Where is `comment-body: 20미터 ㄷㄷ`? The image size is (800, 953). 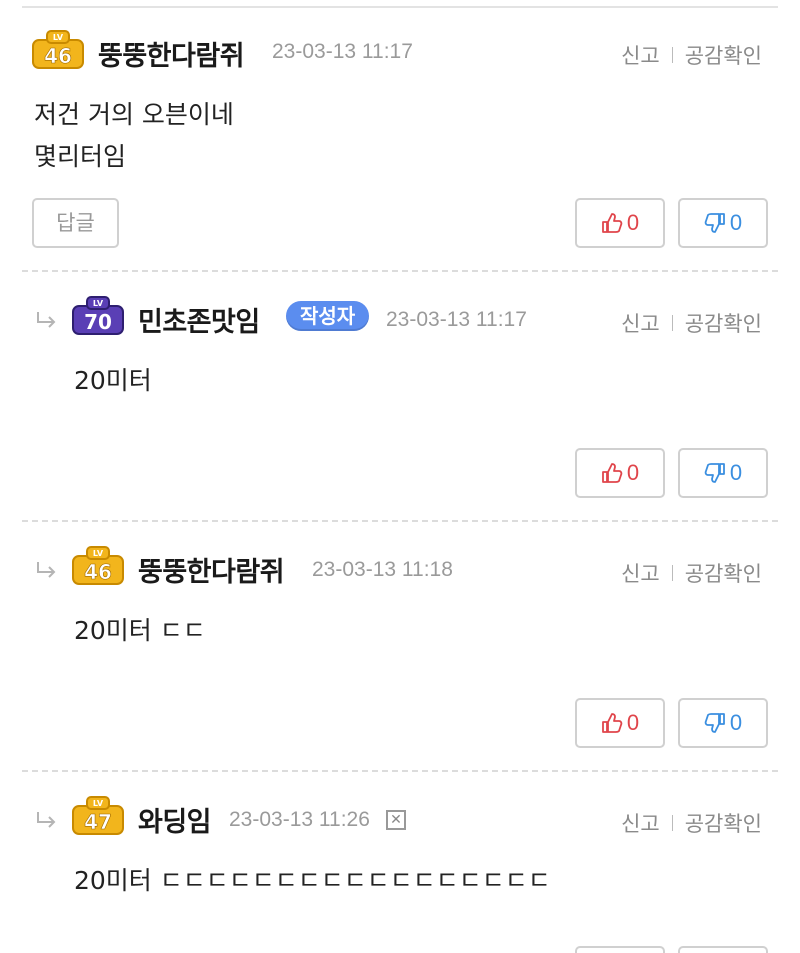
comment-body: 20미터 ㄷㄷ is located at coordinates (140, 630).